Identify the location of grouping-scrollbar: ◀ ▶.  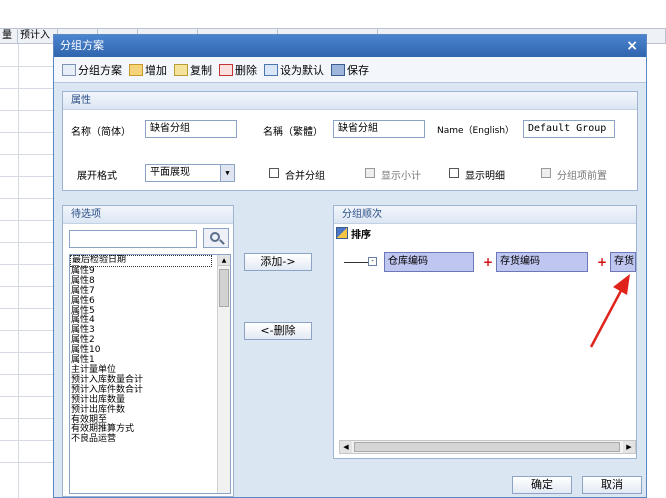
(487, 447).